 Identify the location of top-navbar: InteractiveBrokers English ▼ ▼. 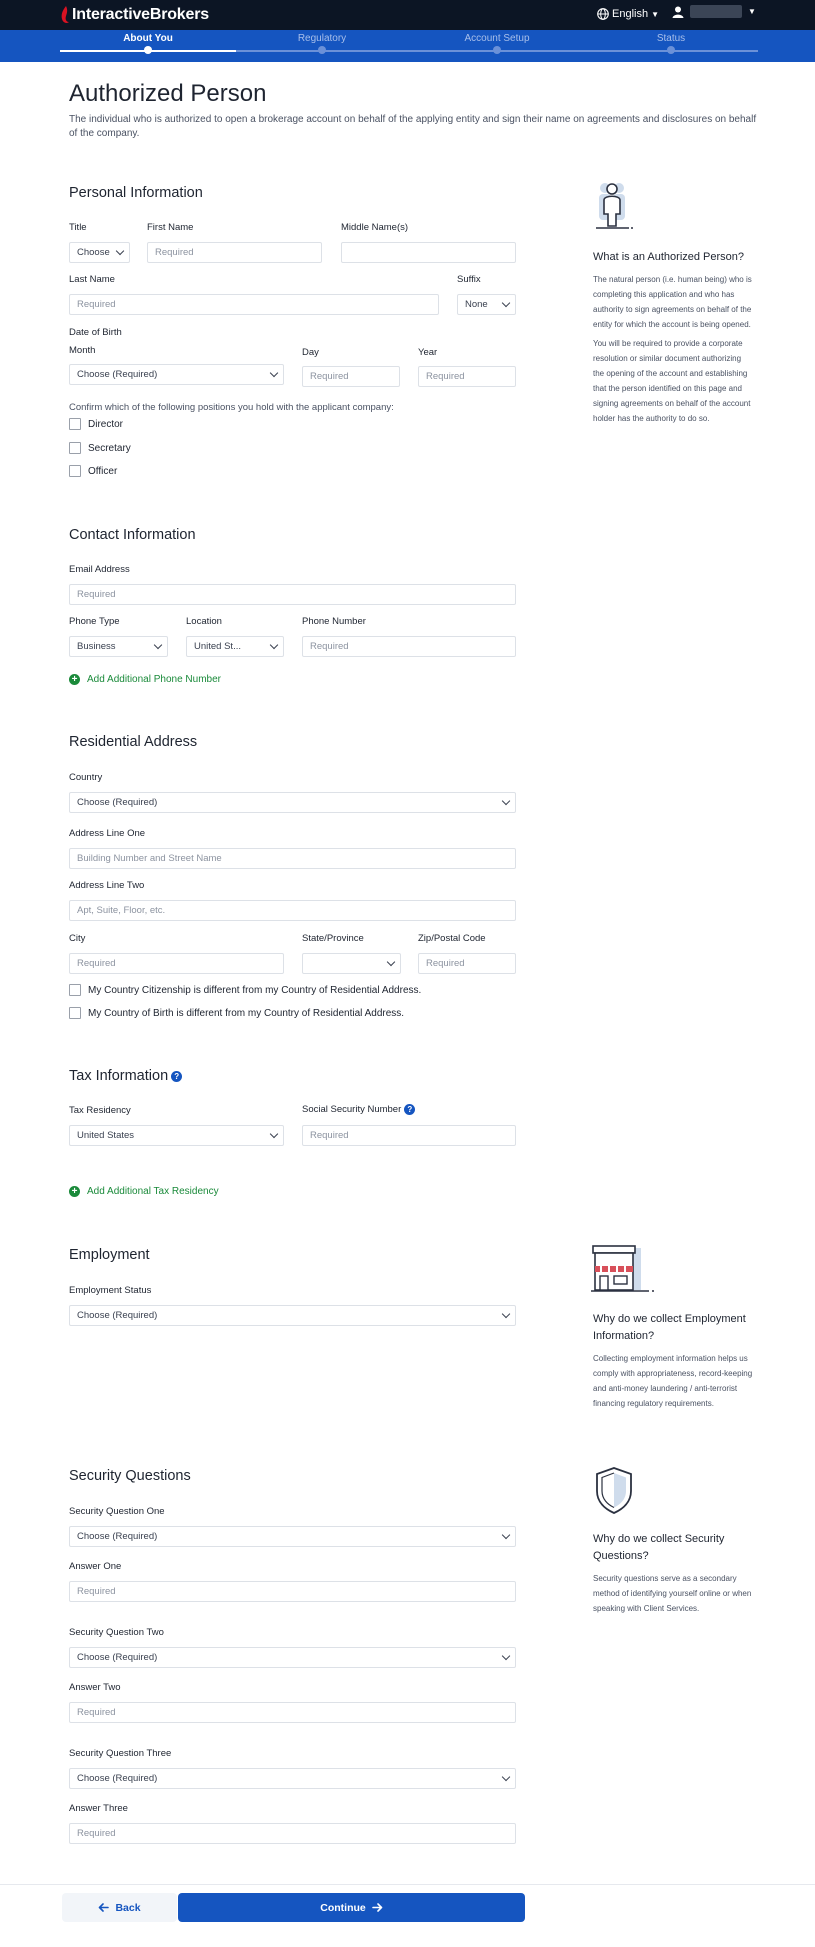
(407, 15).